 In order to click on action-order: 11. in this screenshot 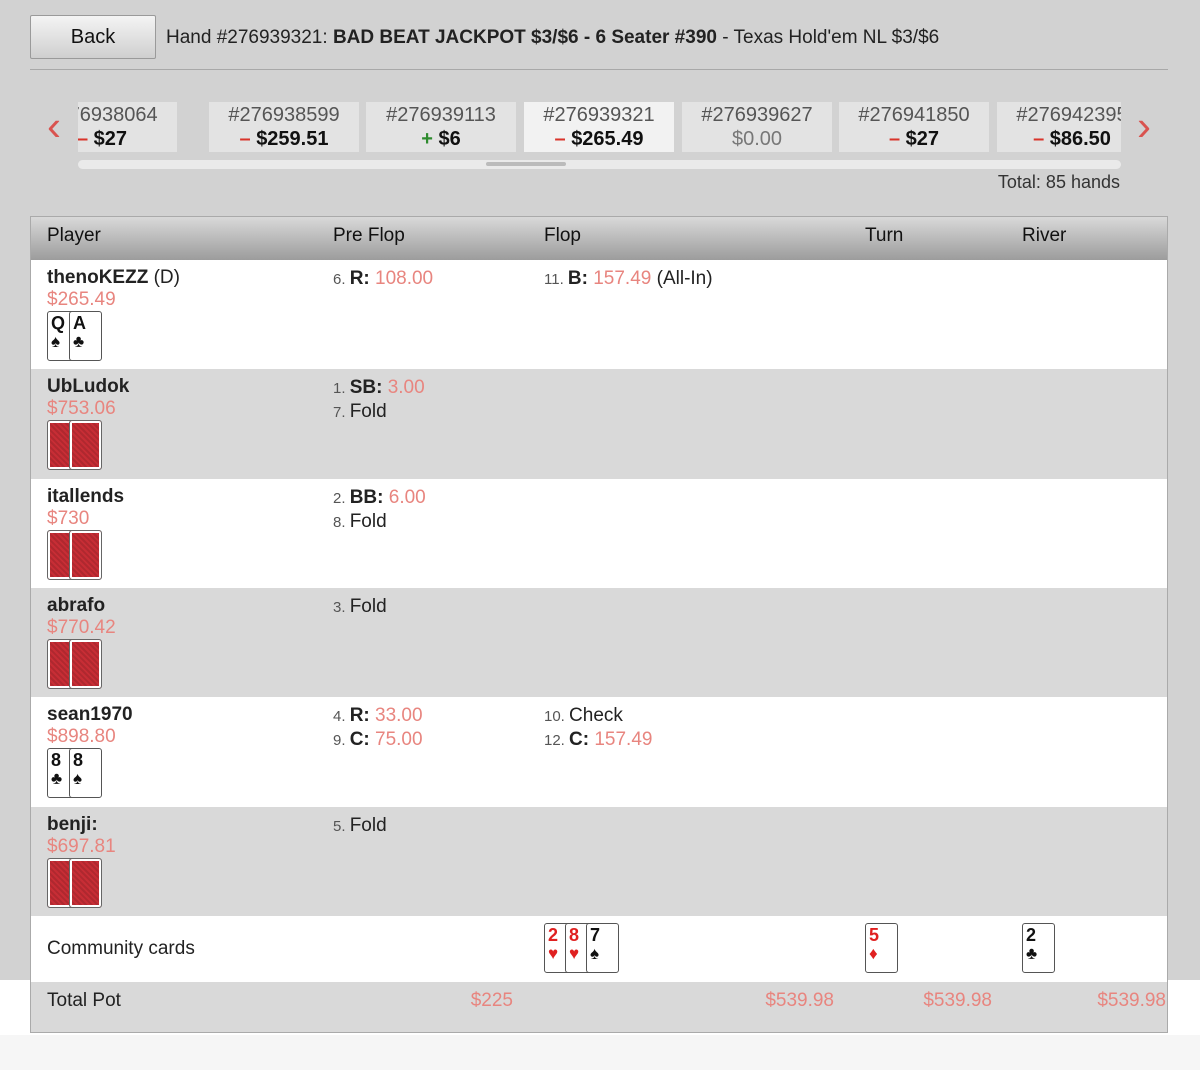, I will do `click(556, 279)`.